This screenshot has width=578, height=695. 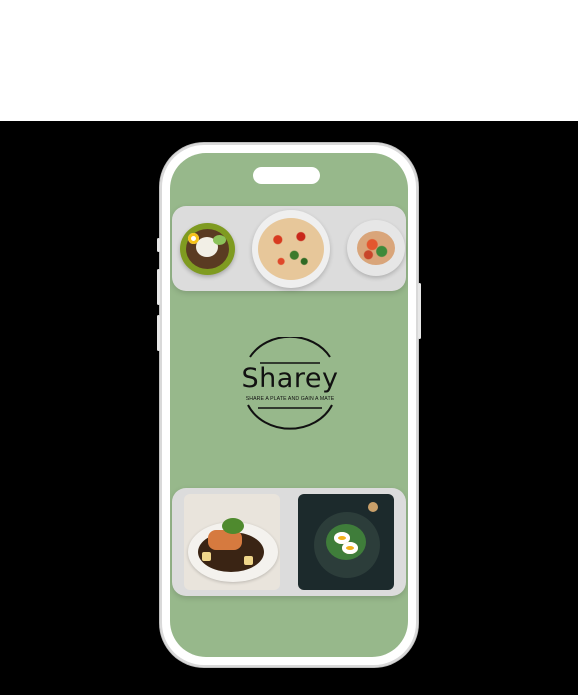 I want to click on app-tagline: SHARE A PLATE AND GAIN A MATE, so click(x=290, y=399).